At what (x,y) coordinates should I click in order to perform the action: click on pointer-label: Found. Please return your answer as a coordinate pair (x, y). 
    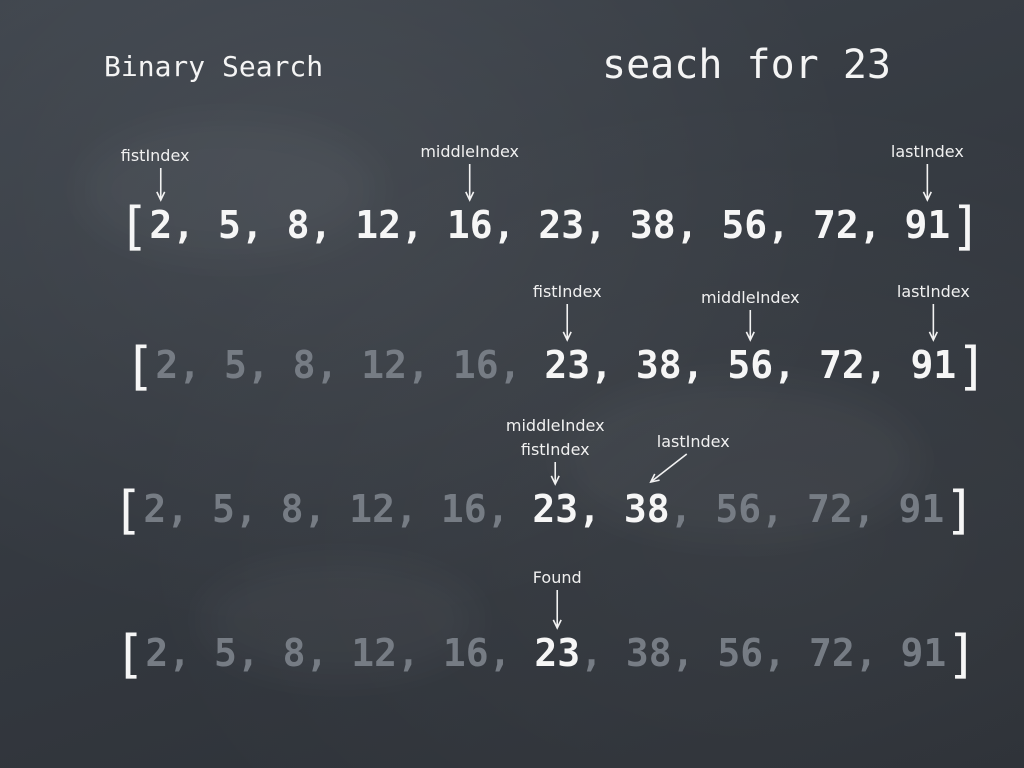
    Looking at the image, I should click on (557, 577).